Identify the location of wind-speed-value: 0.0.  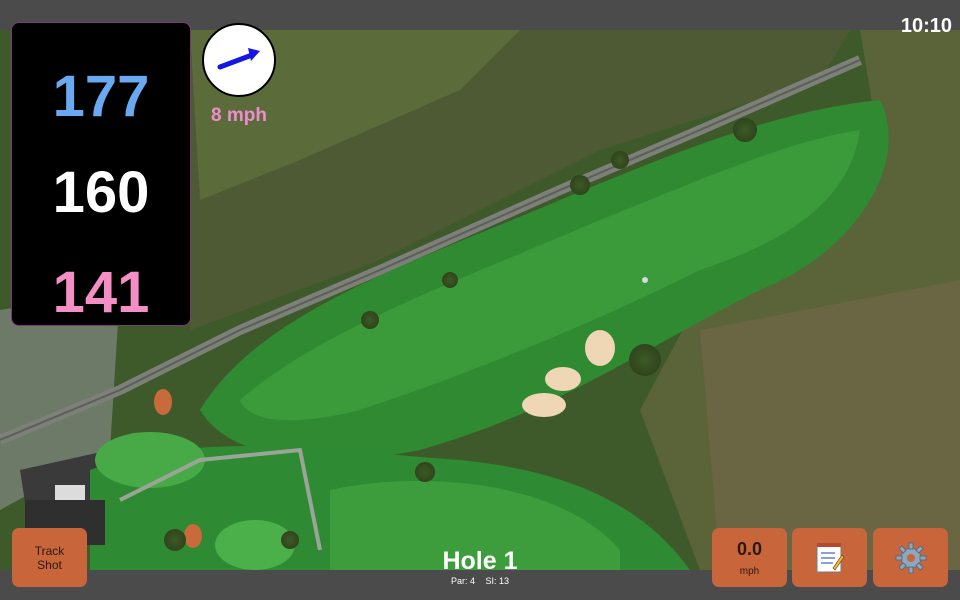
(749, 548).